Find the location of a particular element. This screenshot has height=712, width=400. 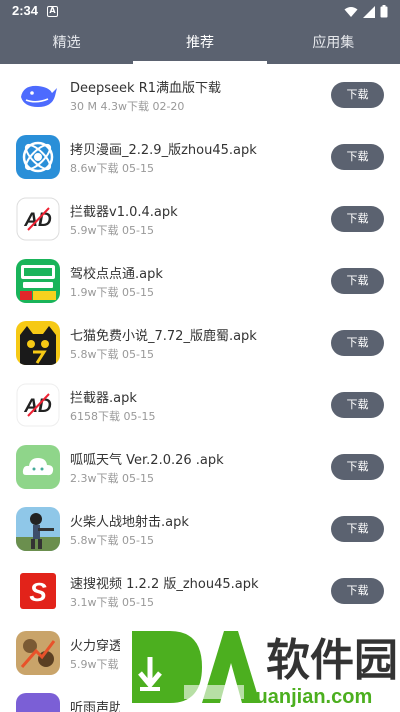

susou-video-icon: S is located at coordinates (38, 591).